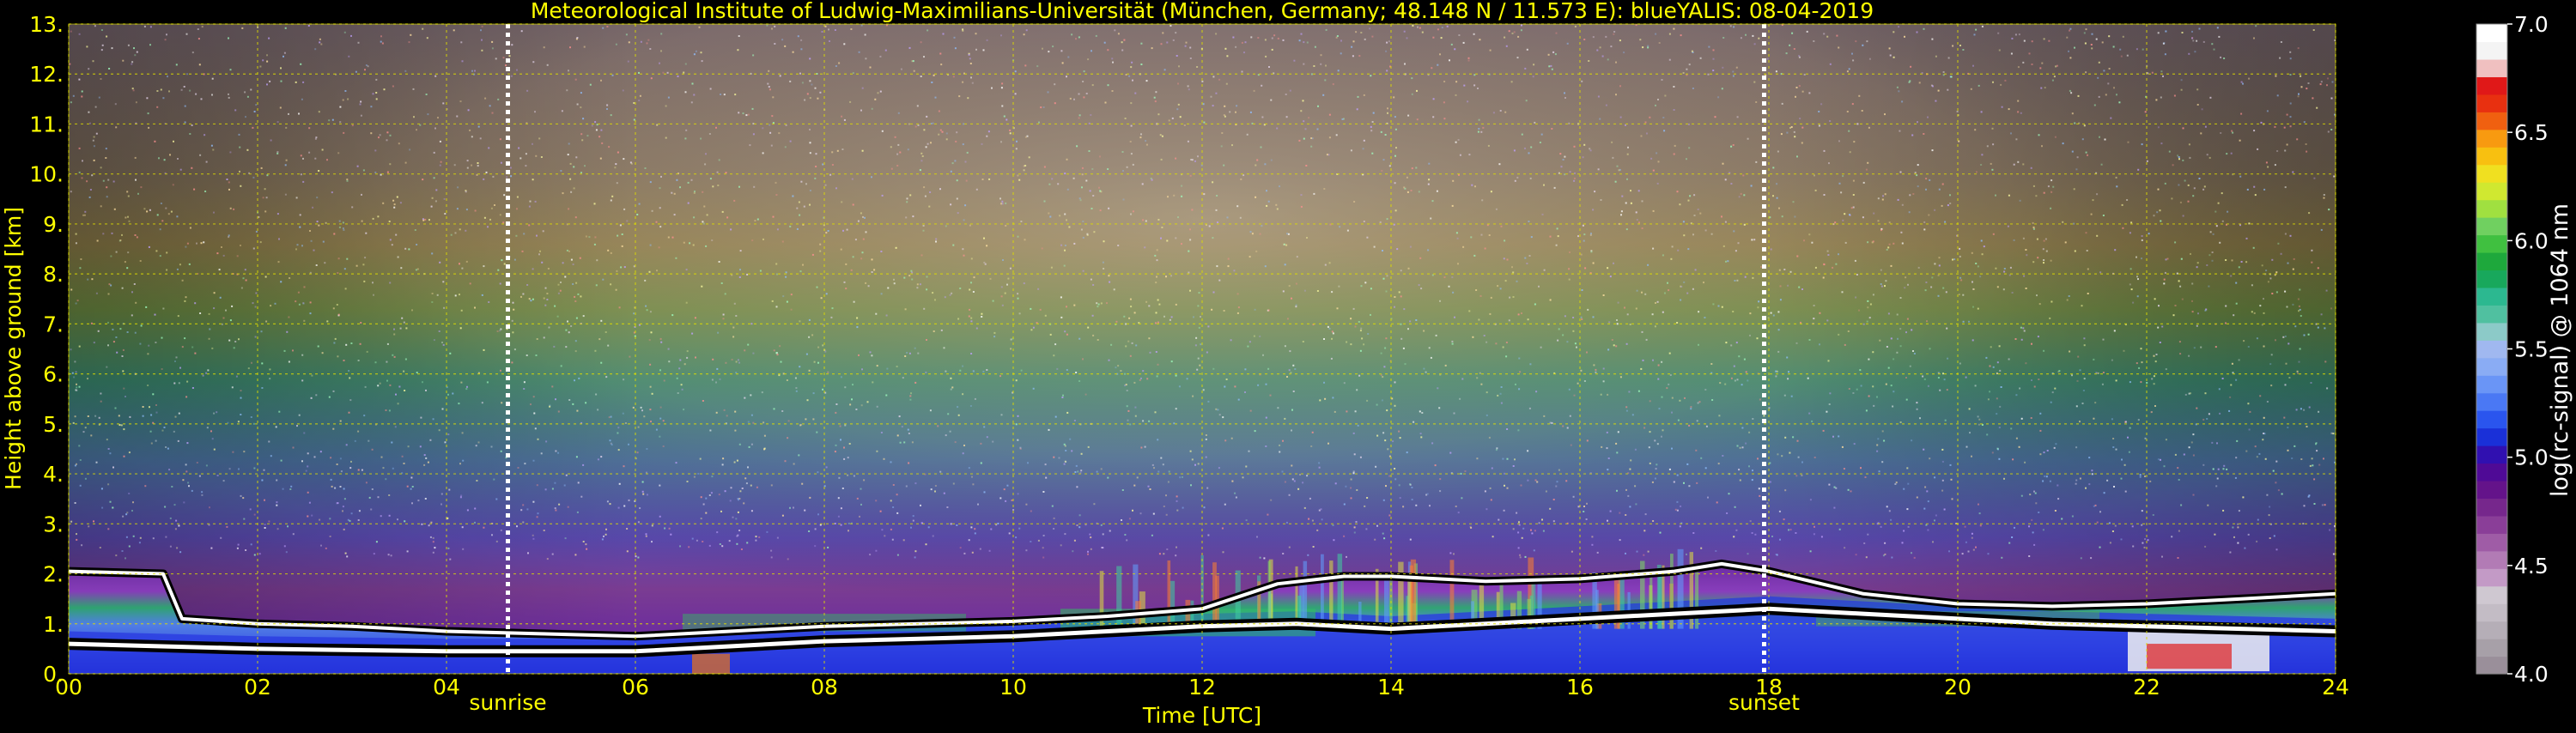 The image size is (2576, 733). I want to click on x-tick-label: 12, so click(1202, 687).